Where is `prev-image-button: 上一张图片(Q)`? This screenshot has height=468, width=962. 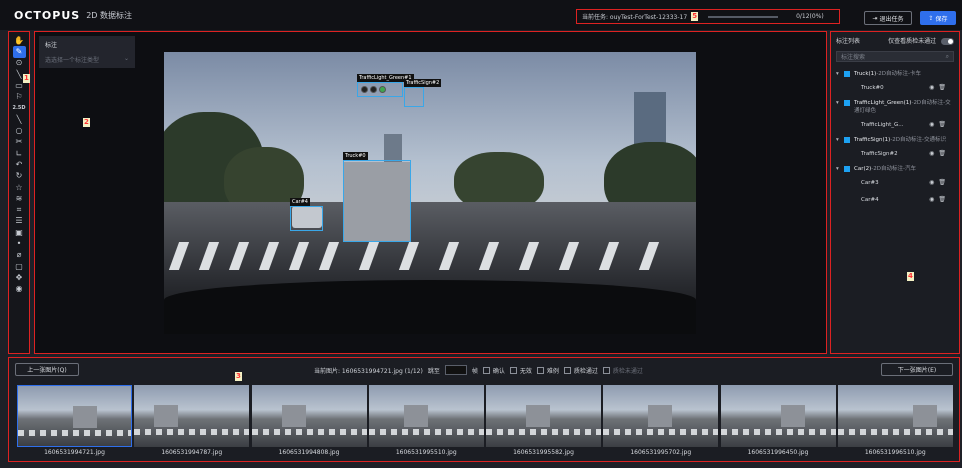 prev-image-button: 上一张图片(Q) is located at coordinates (47, 369).